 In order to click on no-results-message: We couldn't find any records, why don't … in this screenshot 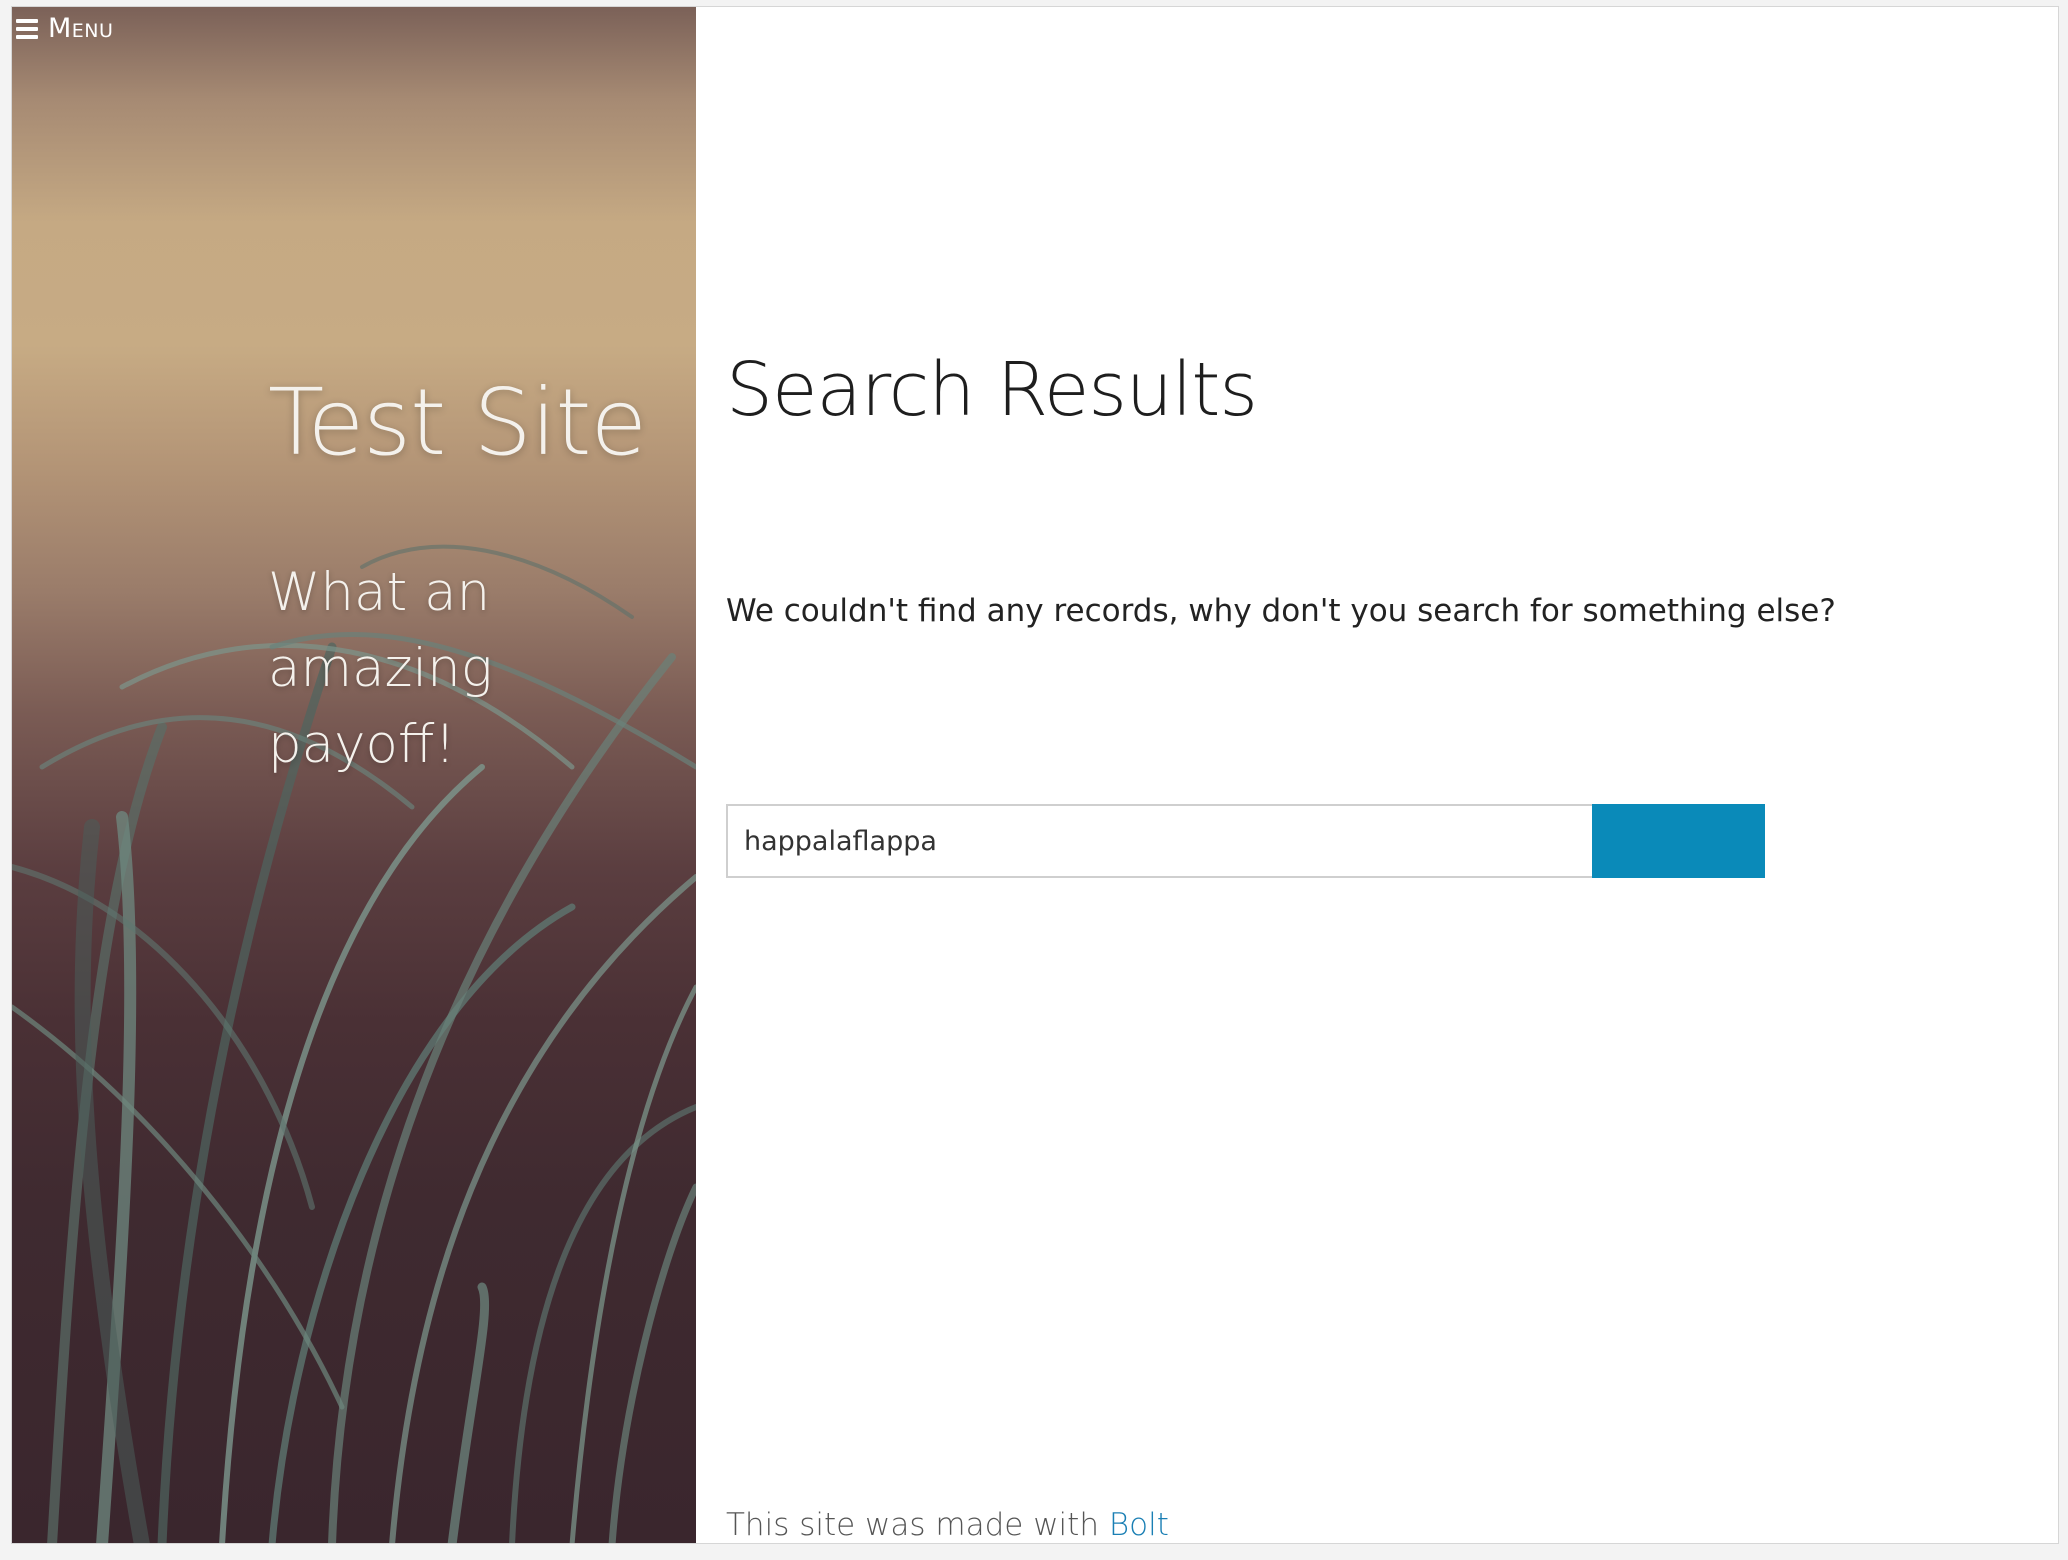, I will do `click(1281, 611)`.